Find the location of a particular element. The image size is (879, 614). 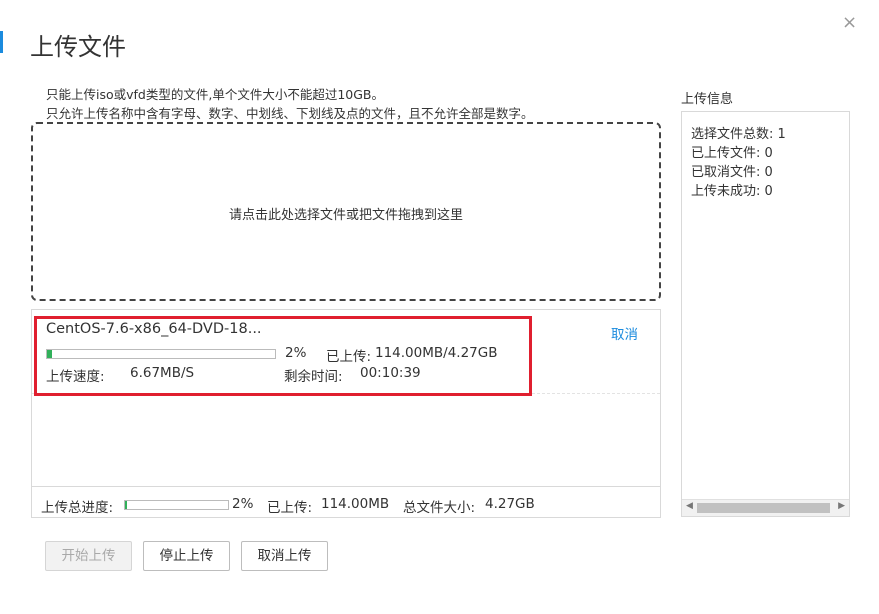

dialog-title: 上传文件 is located at coordinates (78, 47).